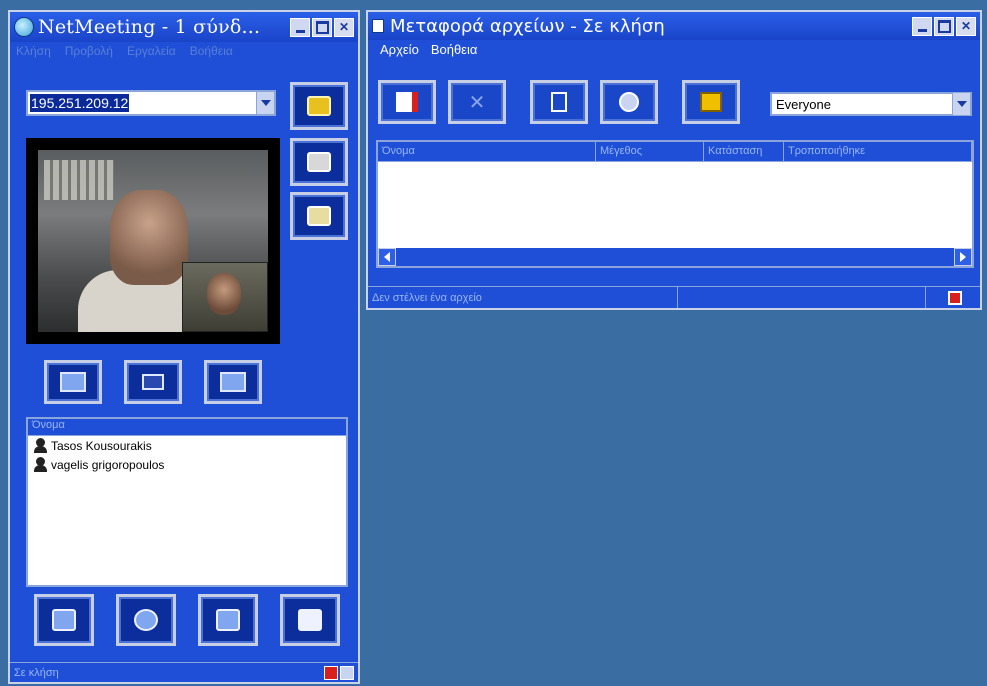 This screenshot has width=987, height=686. I want to click on directory-button, so click(319, 216).